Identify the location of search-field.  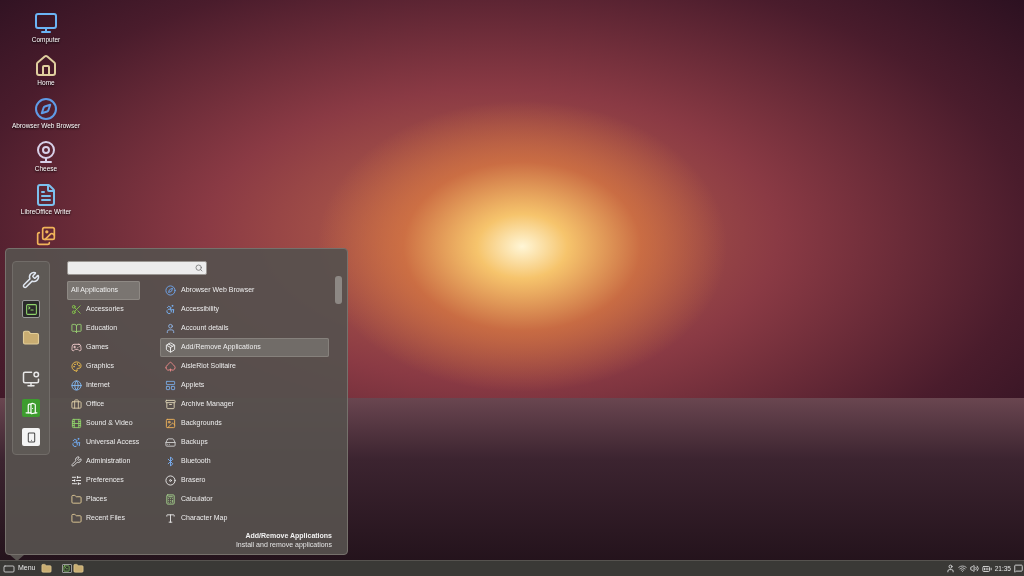
(137, 268).